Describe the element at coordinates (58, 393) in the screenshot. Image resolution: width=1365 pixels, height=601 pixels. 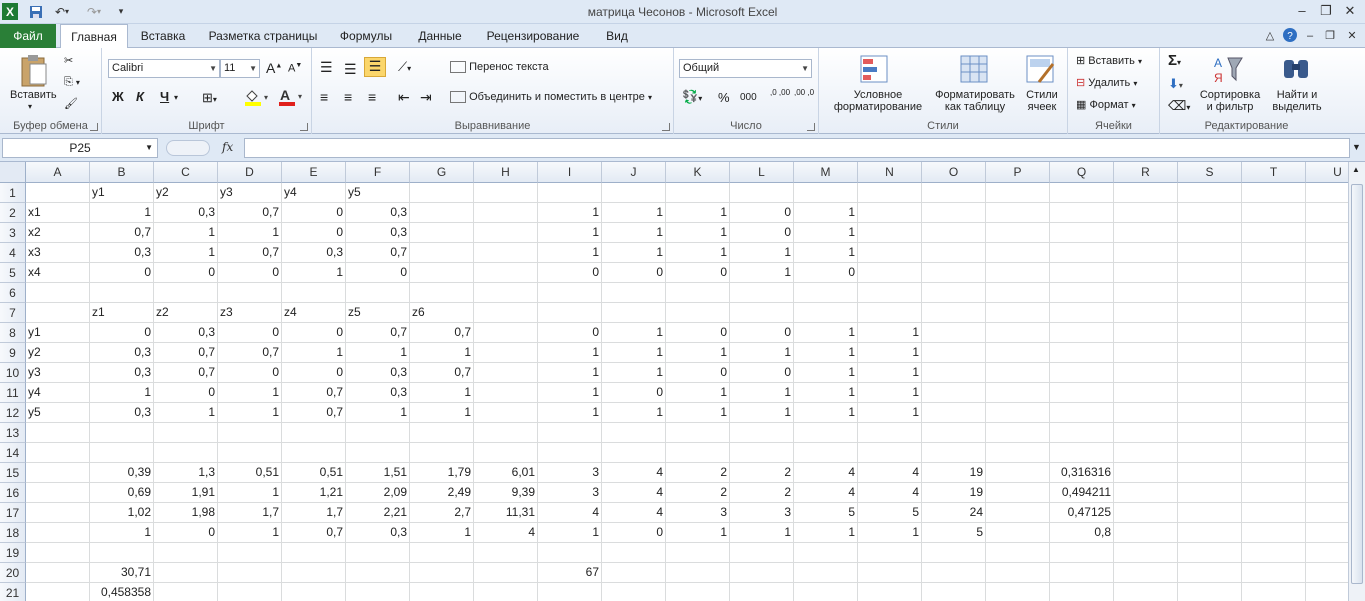
I see `cell-A11: y4` at that location.